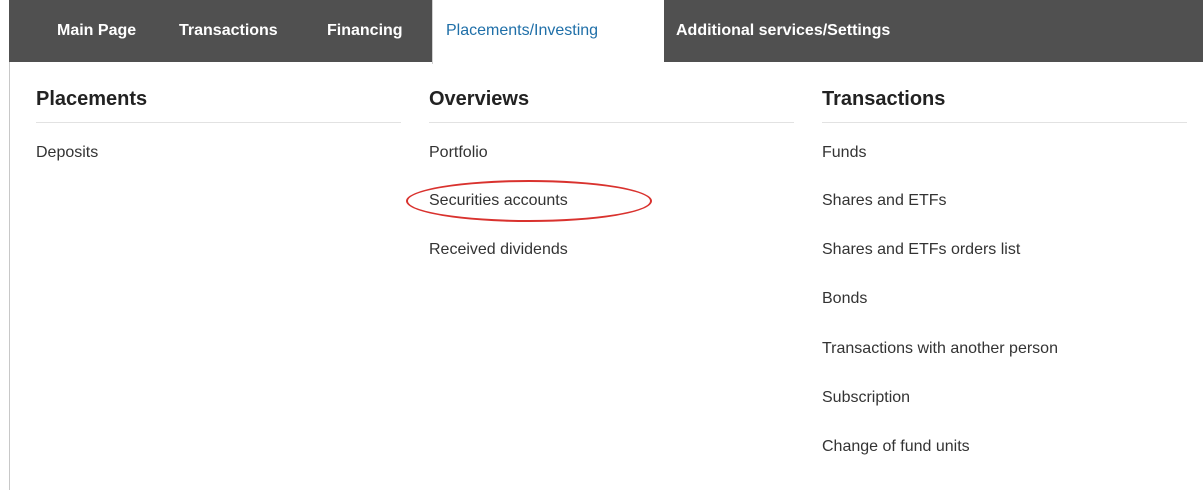 The width and height of the screenshot is (1203, 490). I want to click on tab-main-page: Main Page, so click(96, 31).